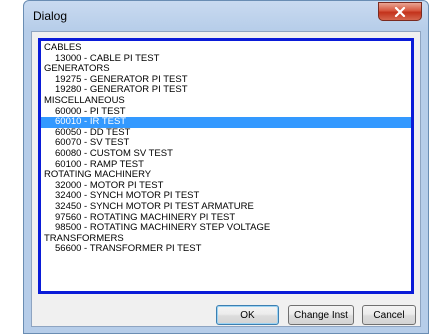 The width and height of the screenshot is (430, 334). I want to click on cancel-button: Cancel, so click(389, 315).